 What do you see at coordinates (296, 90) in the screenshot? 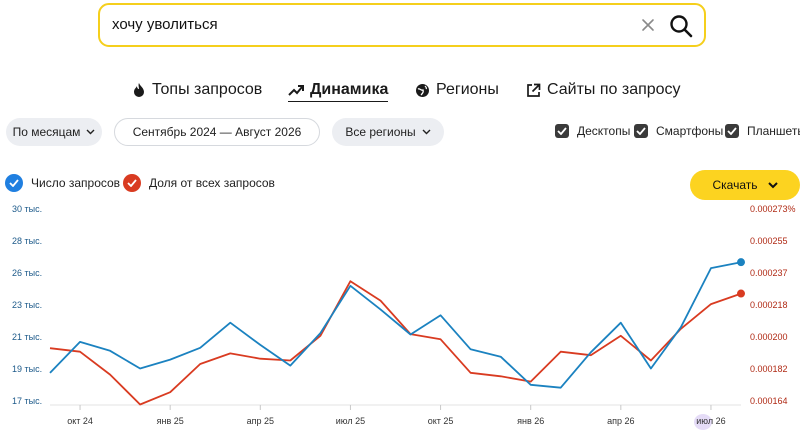
I see `trend-up-icon` at bounding box center [296, 90].